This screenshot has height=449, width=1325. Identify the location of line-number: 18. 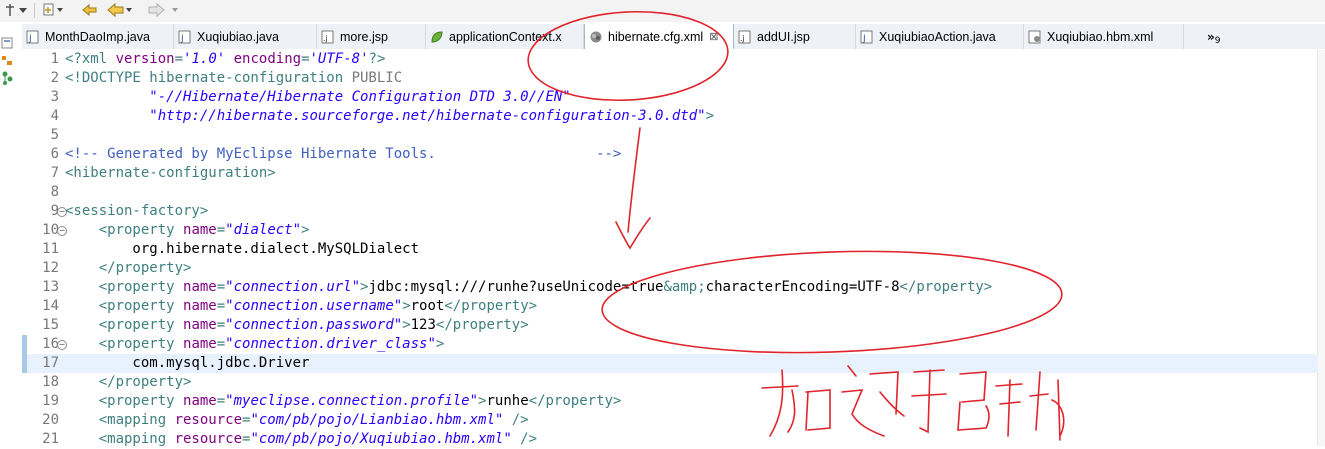
(50, 382).